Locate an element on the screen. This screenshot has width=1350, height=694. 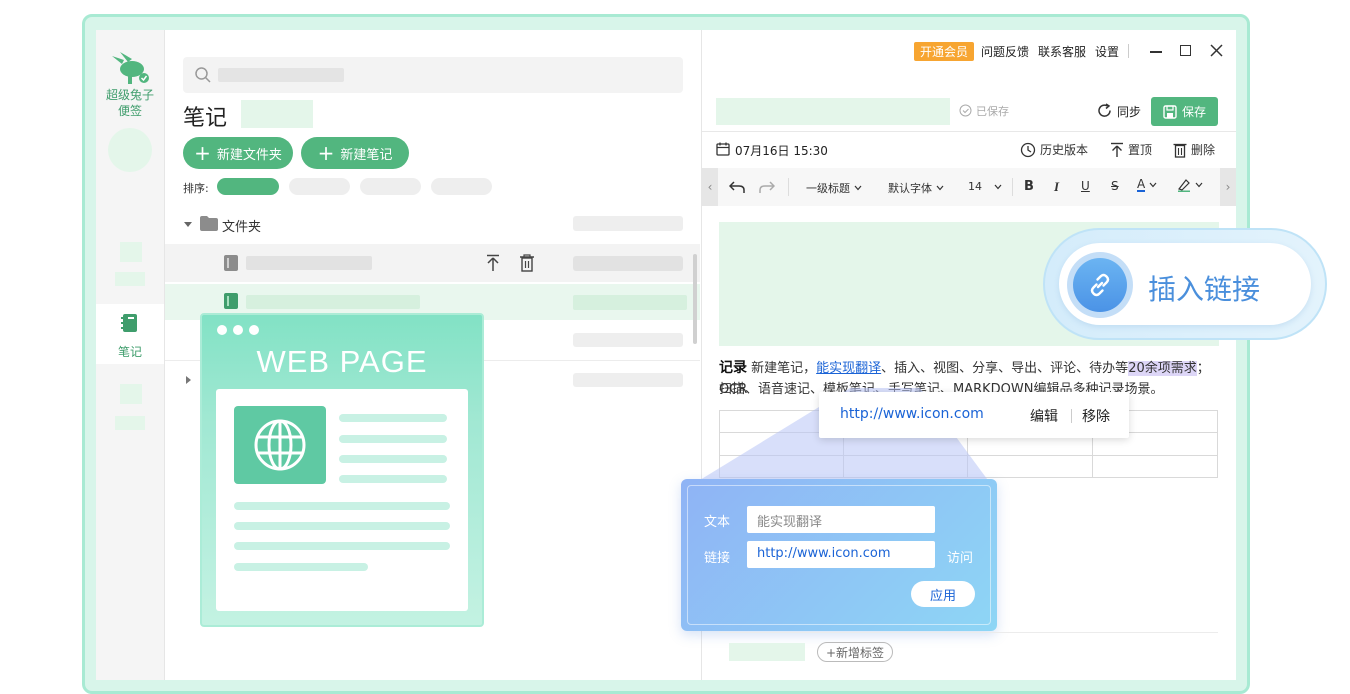
paragraph-highlight: 20余项需求 is located at coordinates (1162, 368).